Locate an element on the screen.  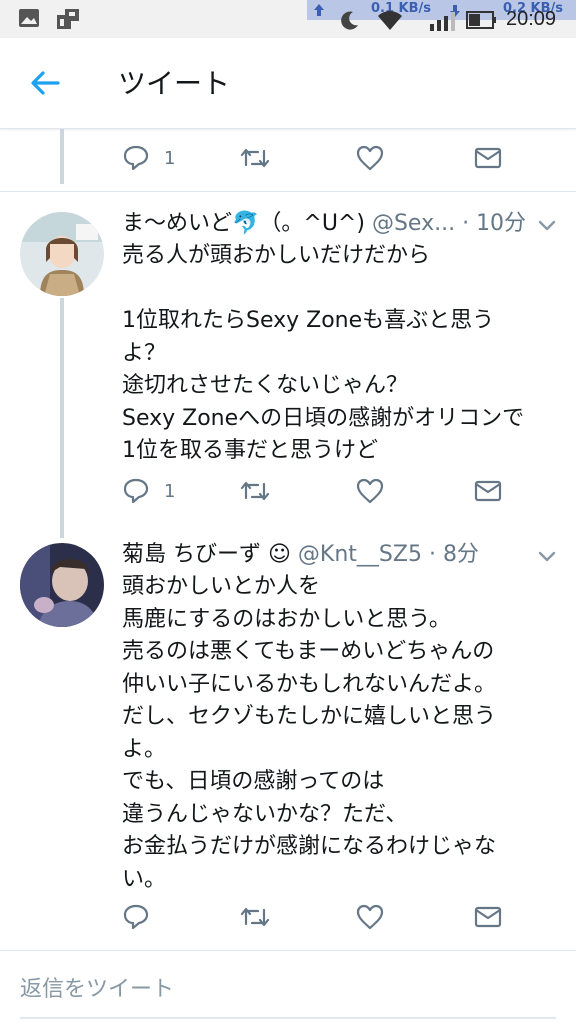
tweet-line: でも、日頃の感謝ってのは is located at coordinates (253, 781).